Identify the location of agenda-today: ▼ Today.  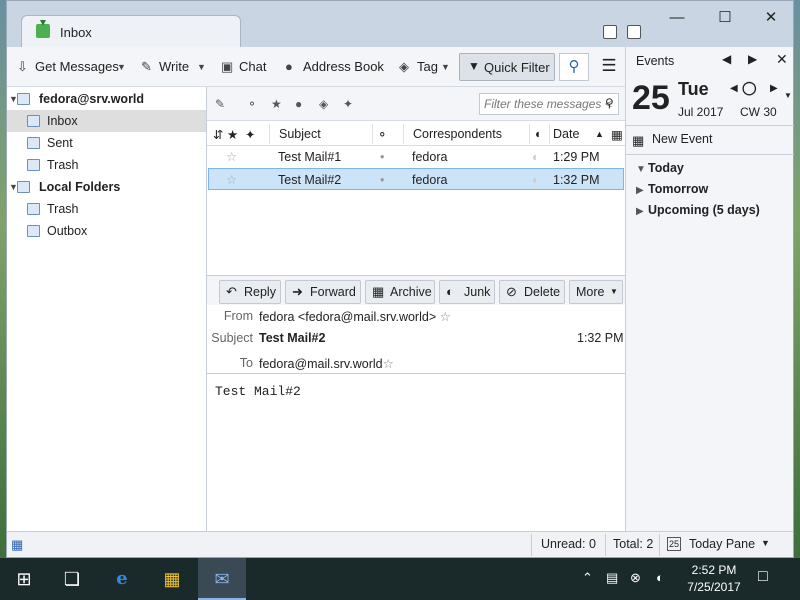
(660, 168).